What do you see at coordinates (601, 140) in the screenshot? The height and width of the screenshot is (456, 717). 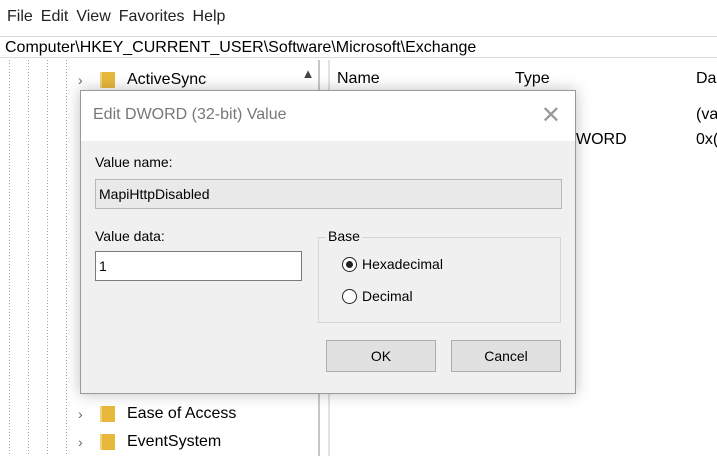 I see `list-cell-type: WORD` at bounding box center [601, 140].